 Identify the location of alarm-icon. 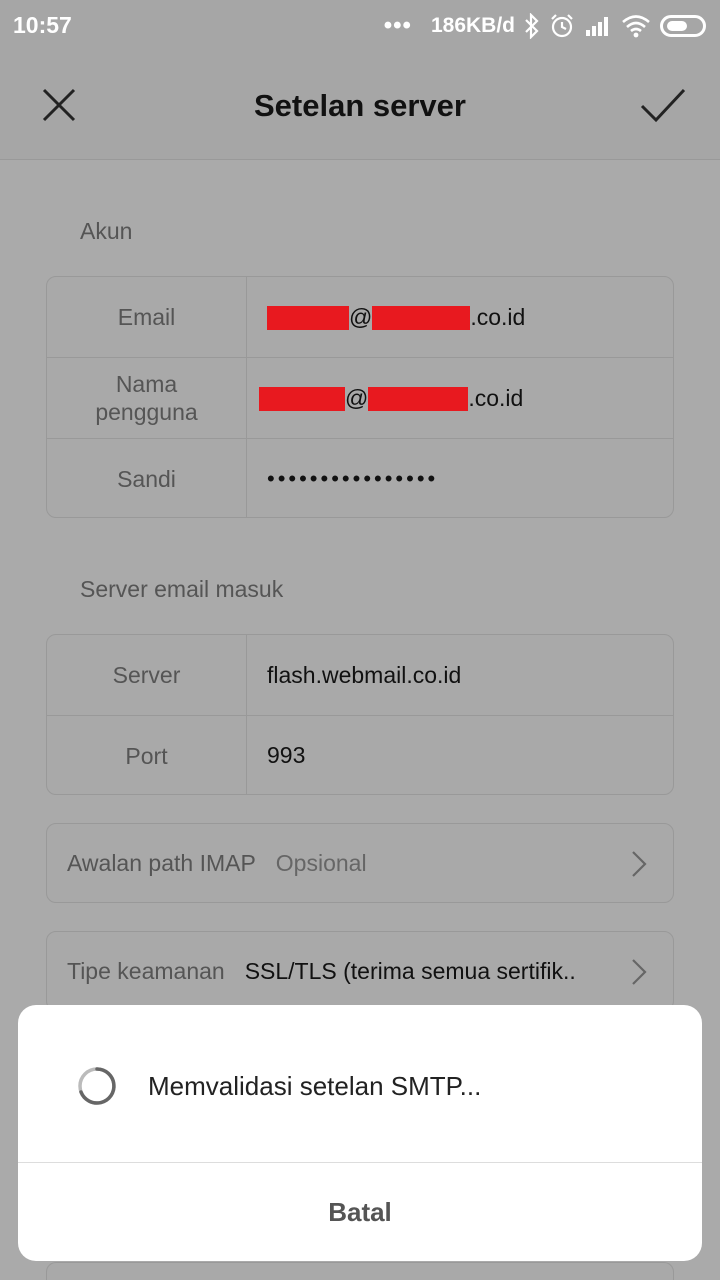
(562, 26).